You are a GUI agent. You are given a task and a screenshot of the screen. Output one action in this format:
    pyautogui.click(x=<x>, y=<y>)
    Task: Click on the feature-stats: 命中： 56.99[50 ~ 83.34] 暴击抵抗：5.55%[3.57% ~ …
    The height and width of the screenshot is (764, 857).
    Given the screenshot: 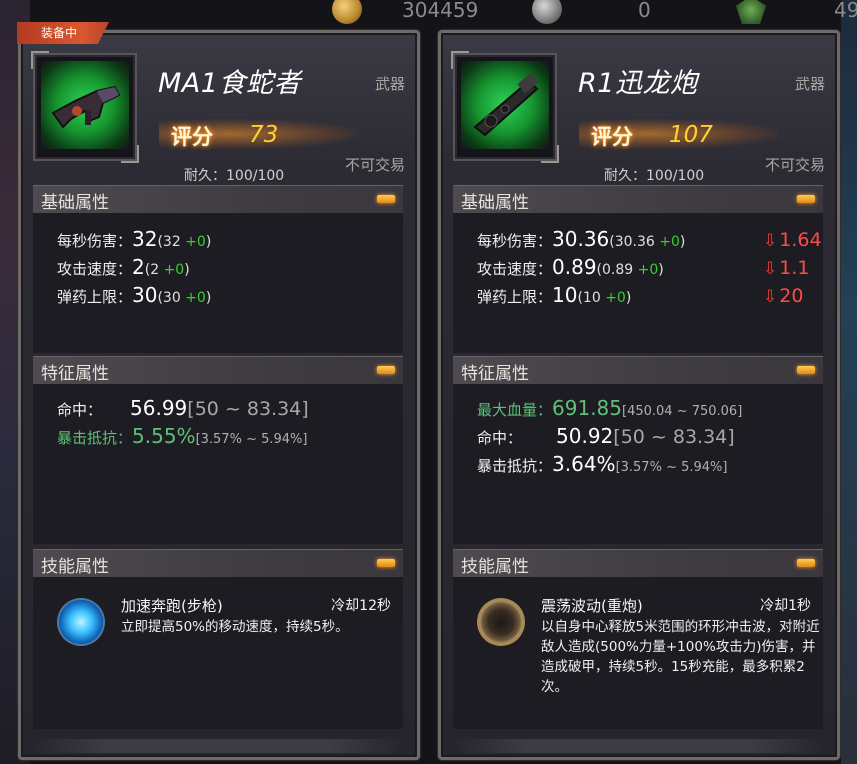 What is the action you would take?
    pyautogui.click(x=218, y=464)
    